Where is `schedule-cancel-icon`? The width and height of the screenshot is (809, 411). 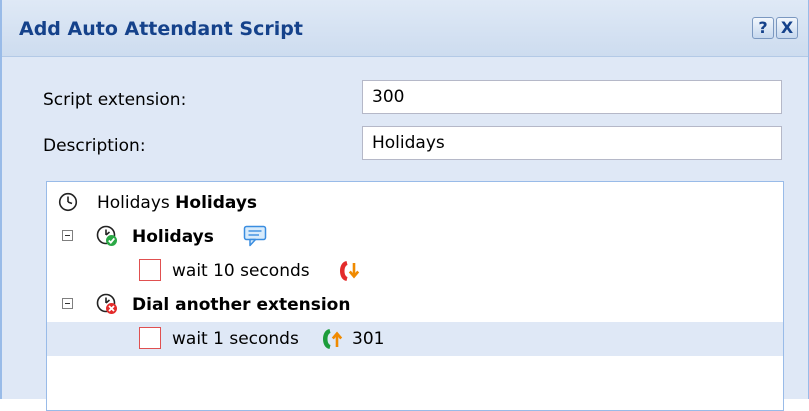 schedule-cancel-icon is located at coordinates (106, 303).